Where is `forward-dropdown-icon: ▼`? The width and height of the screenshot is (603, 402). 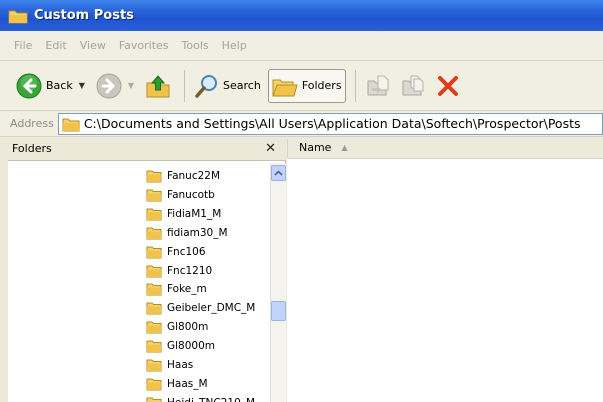
forward-dropdown-icon: ▼ is located at coordinates (131, 85).